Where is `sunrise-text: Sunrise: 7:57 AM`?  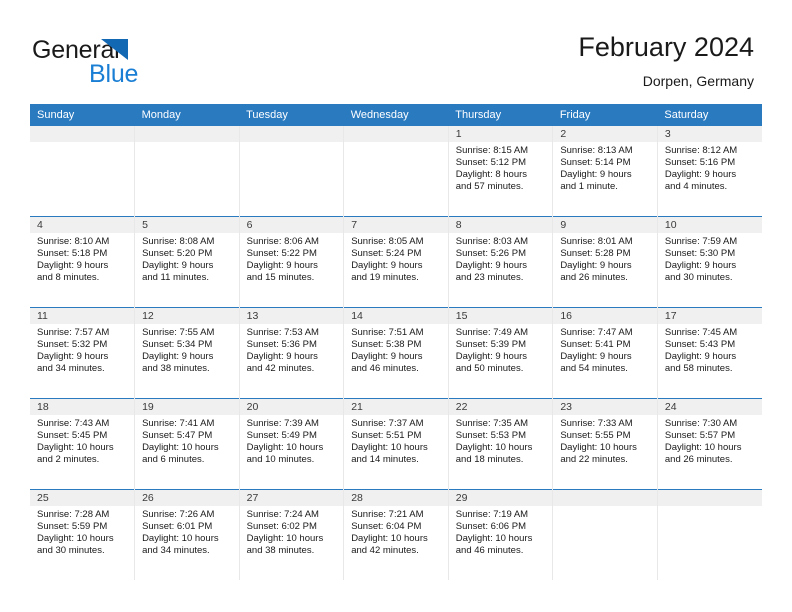 sunrise-text: Sunrise: 7:57 AM is located at coordinates (73, 332).